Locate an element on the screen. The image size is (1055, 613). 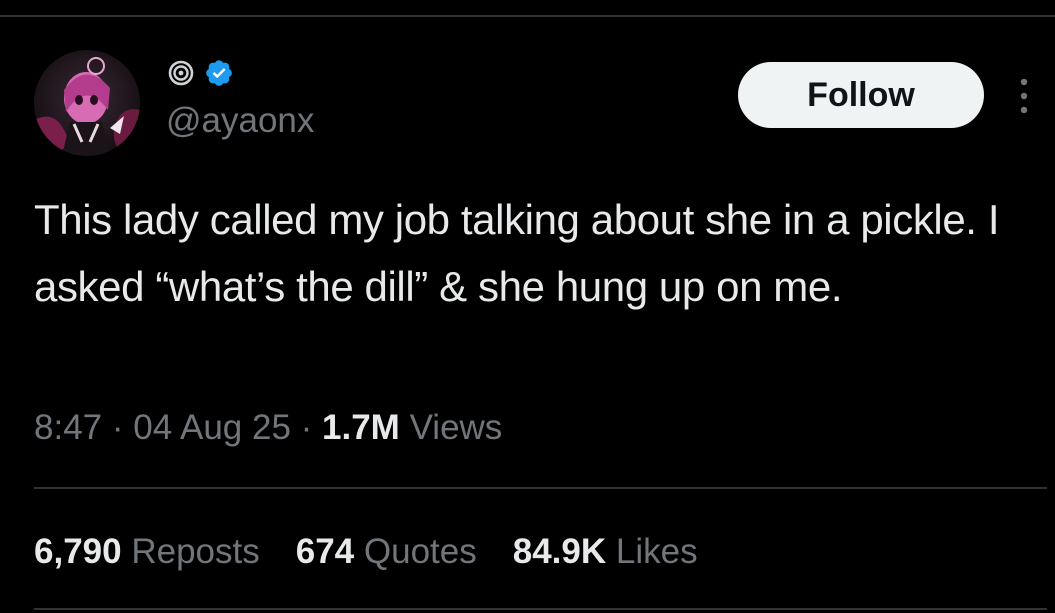
more-vertical-icon is located at coordinates (1024, 96).